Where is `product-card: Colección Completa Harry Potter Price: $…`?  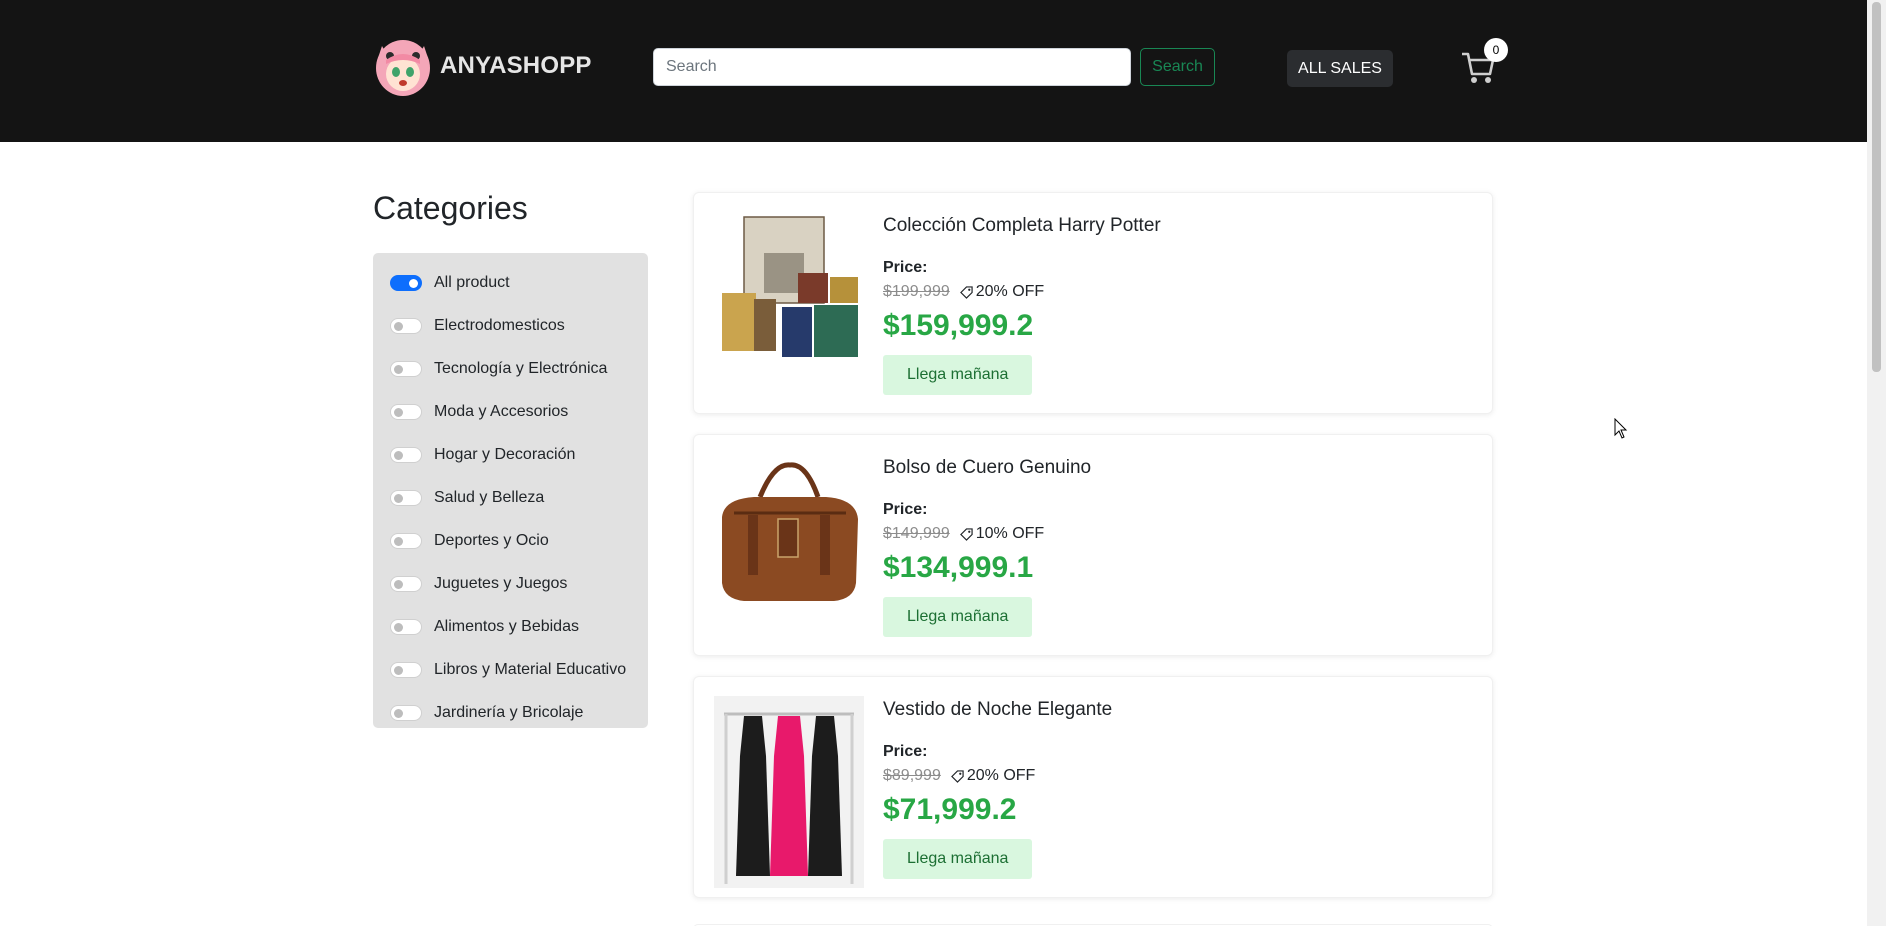 product-card: Colección Completa Harry Potter Price: $… is located at coordinates (1093, 303).